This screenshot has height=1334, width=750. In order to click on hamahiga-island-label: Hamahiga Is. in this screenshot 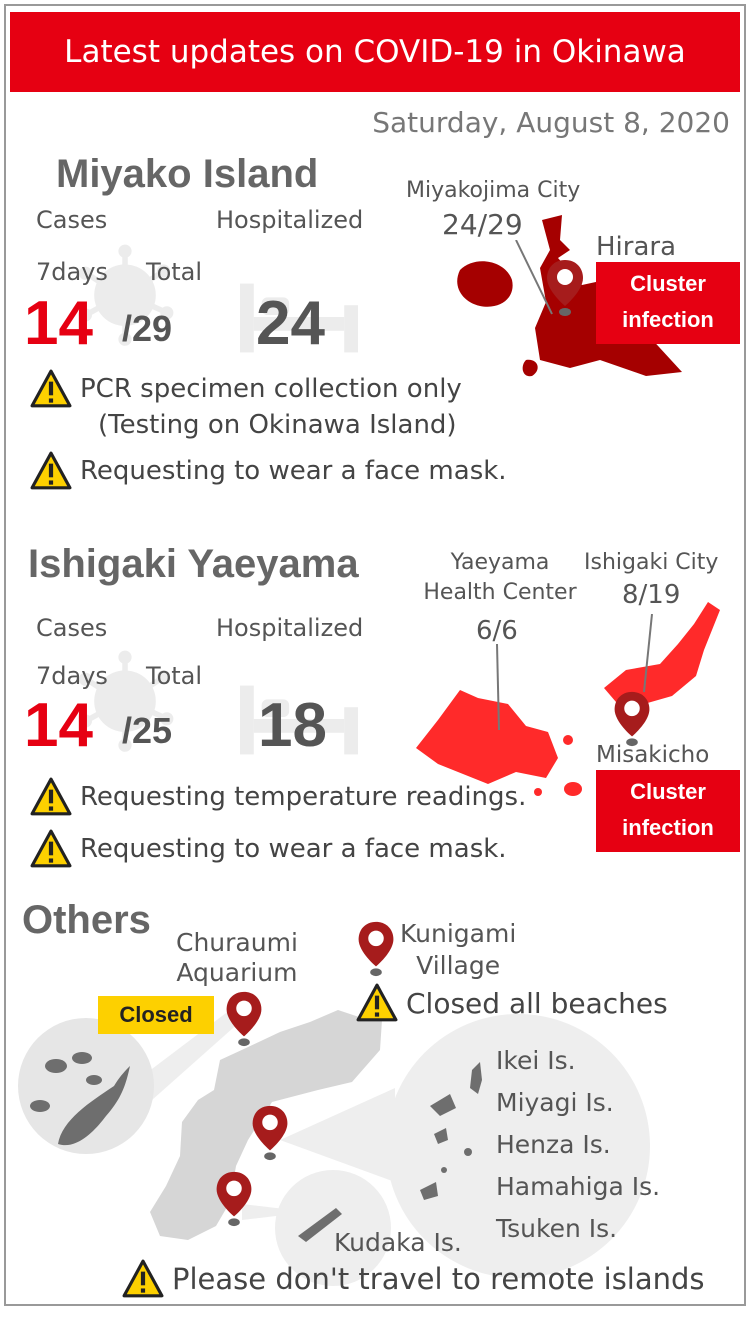, I will do `click(578, 1186)`.